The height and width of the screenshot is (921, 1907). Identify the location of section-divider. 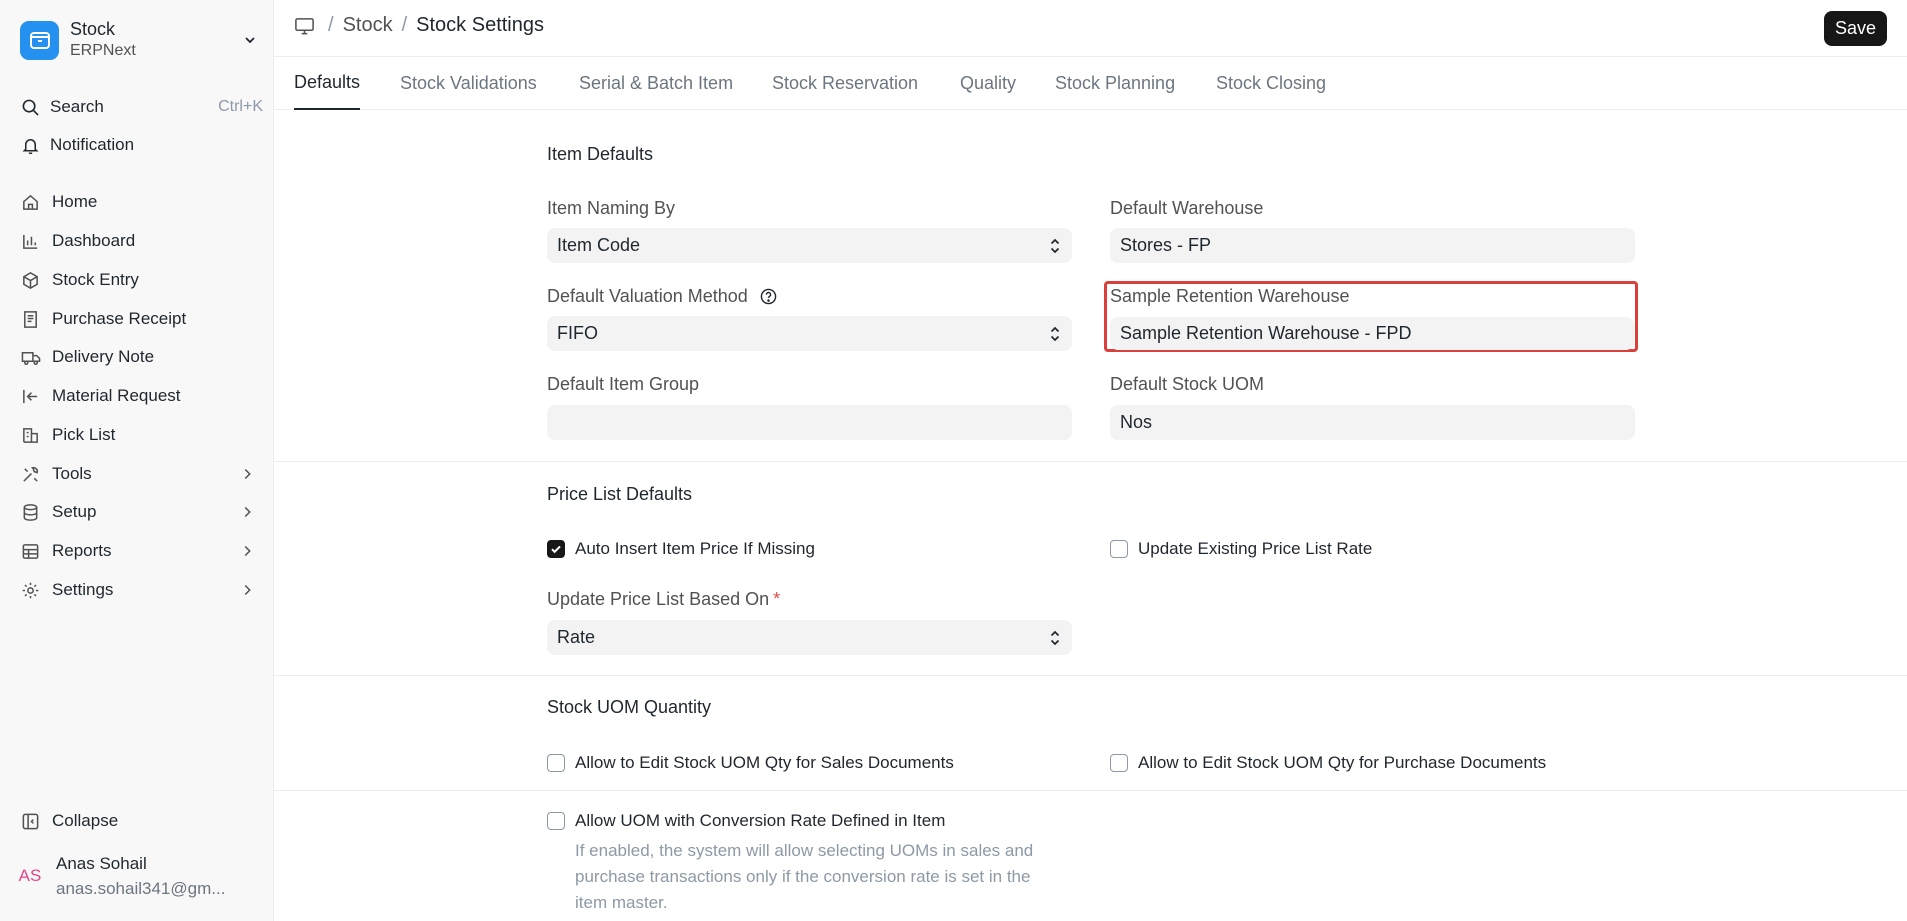
(1090, 790).